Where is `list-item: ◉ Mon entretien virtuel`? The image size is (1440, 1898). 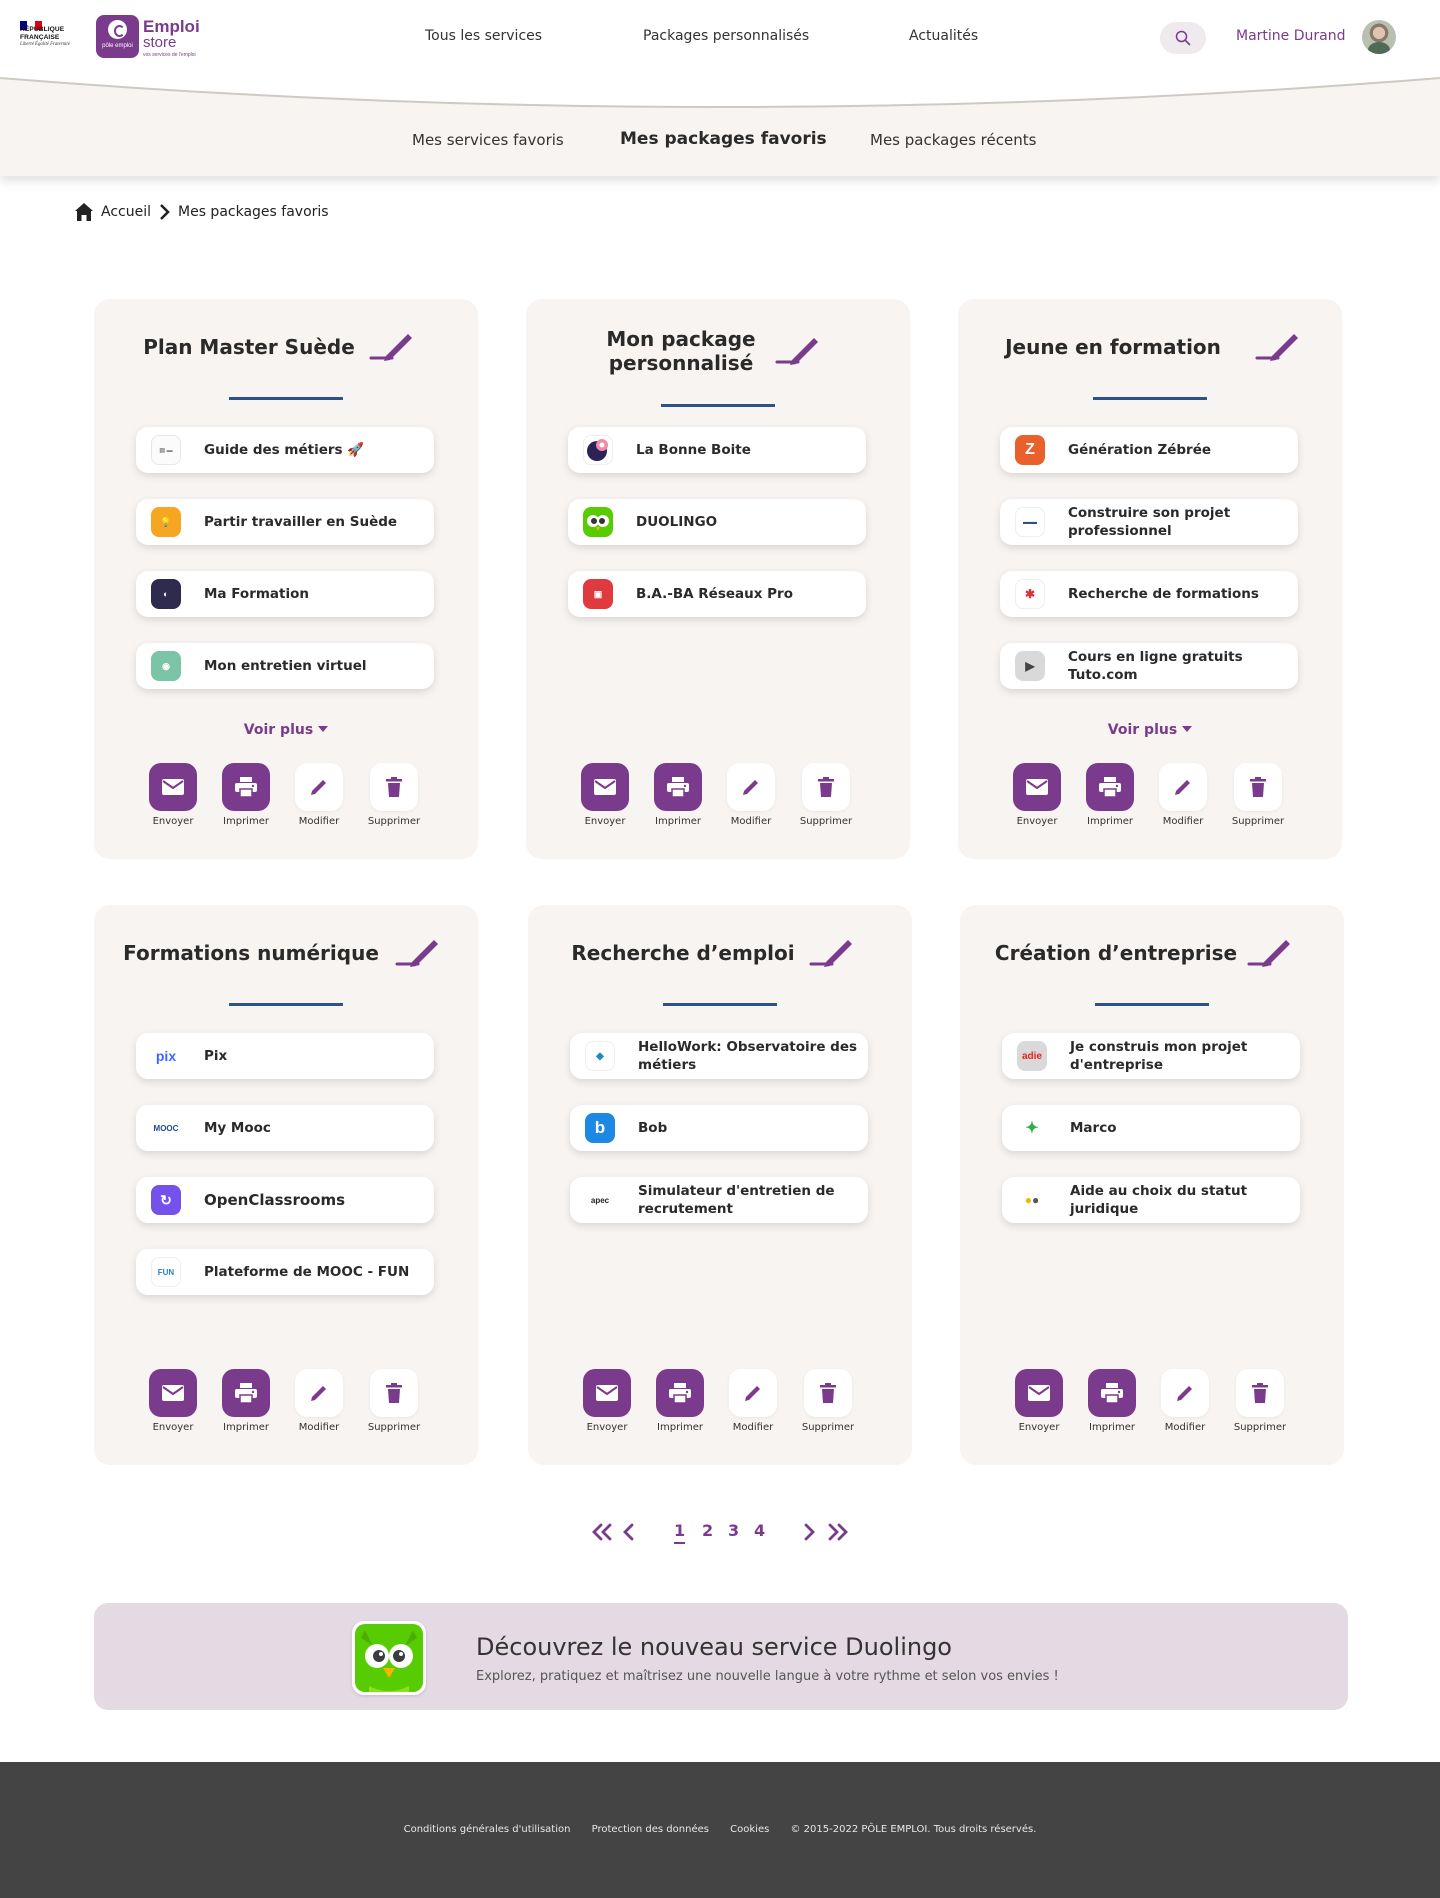
list-item: ◉ Mon entretien virtuel is located at coordinates (285, 666).